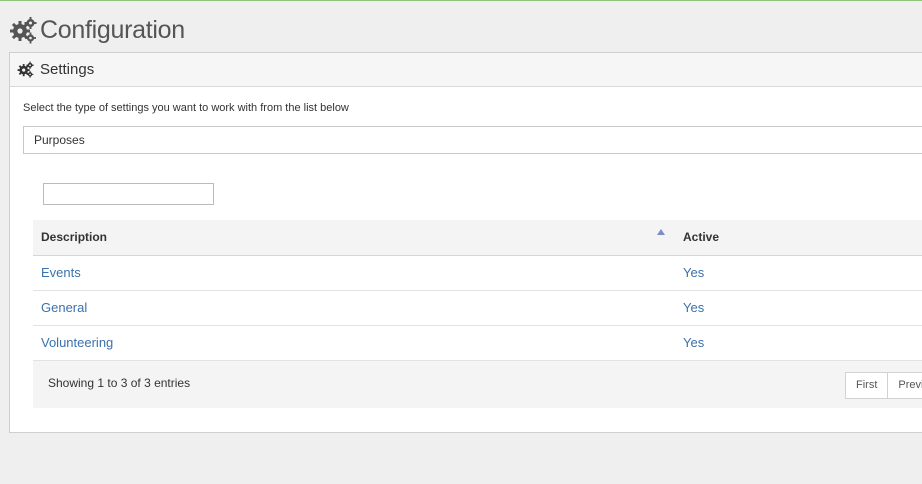 The height and width of the screenshot is (484, 922). I want to click on pager-previous-button: Previous, so click(904, 385).